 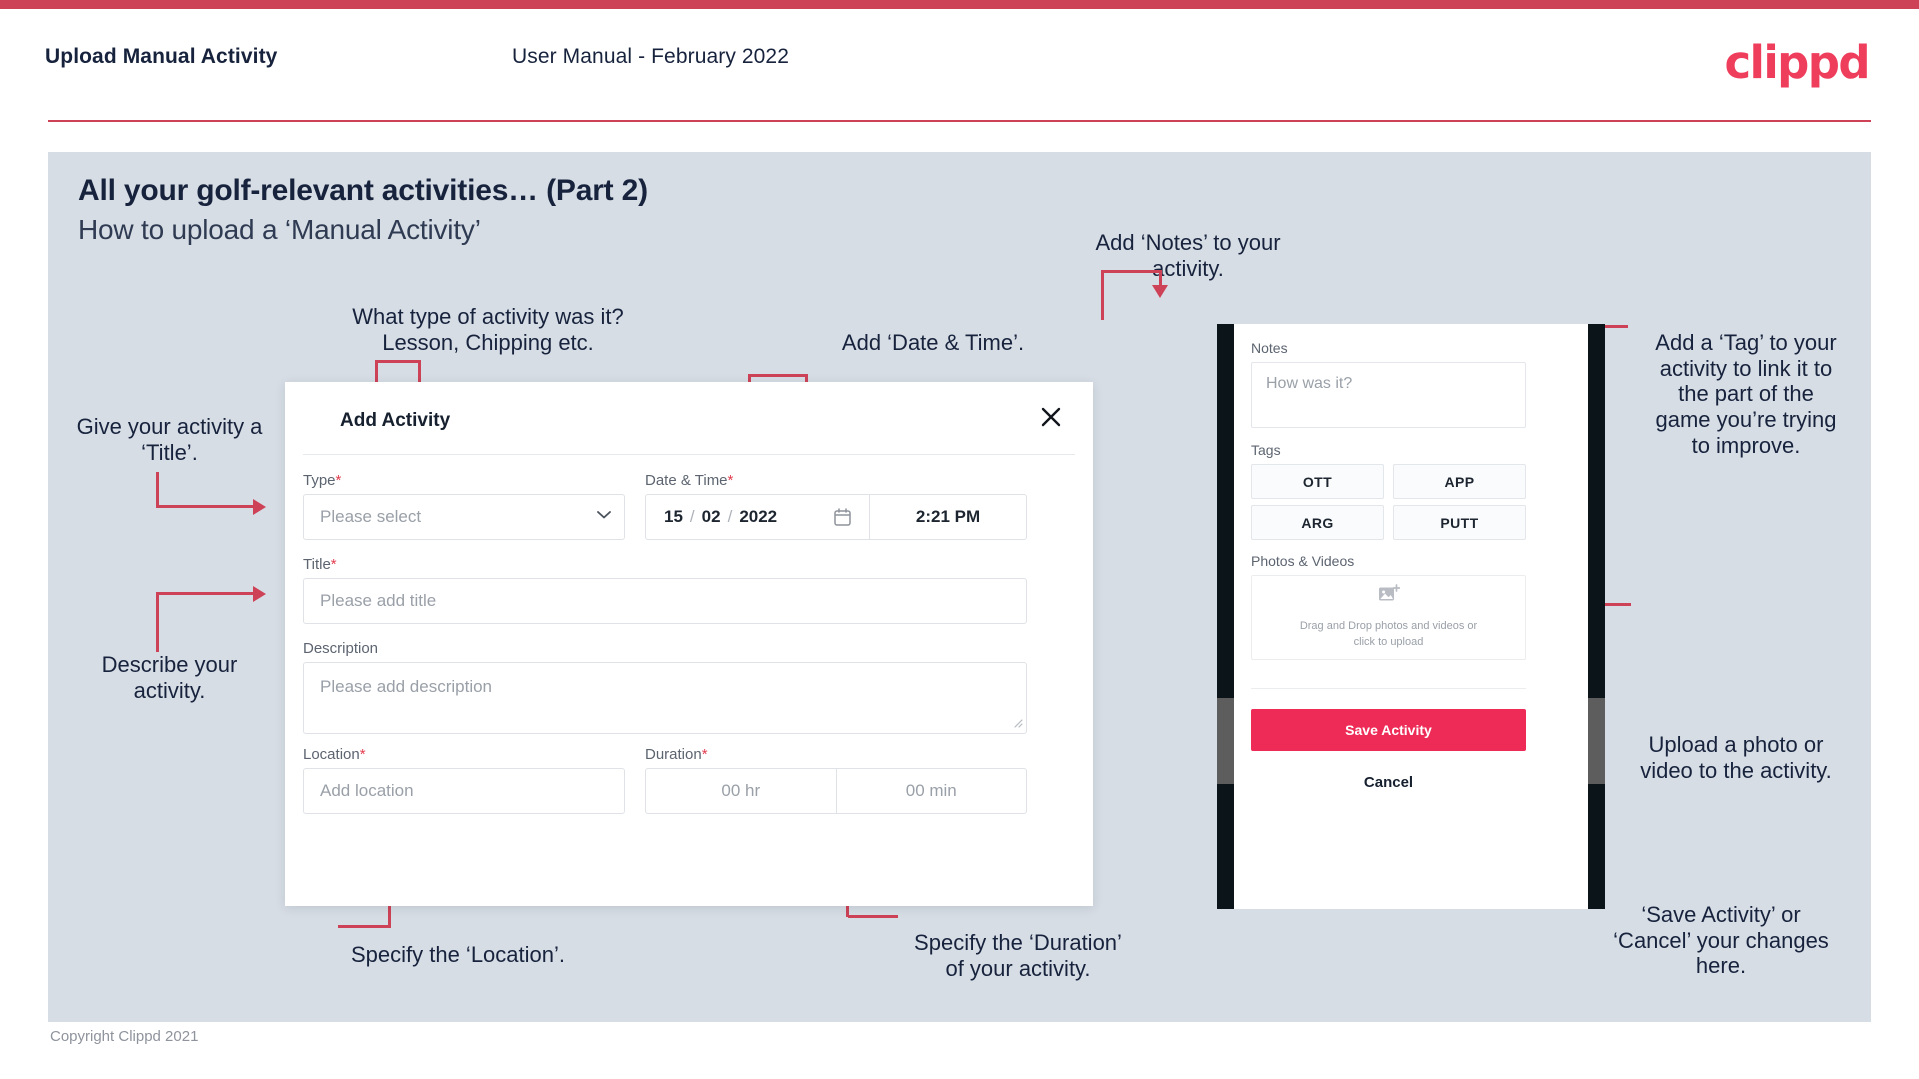 I want to click on description-textarea: Please add description, so click(x=665, y=698).